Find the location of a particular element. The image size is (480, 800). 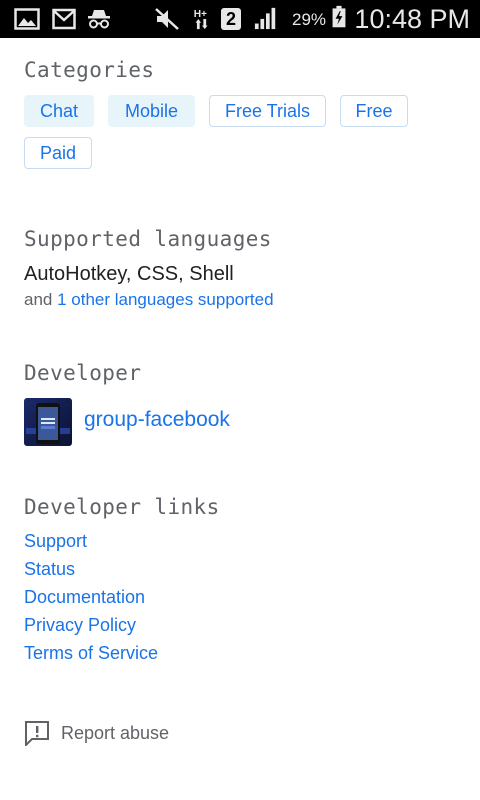

privacy-policy-link: Privacy Policy is located at coordinates (80, 625).